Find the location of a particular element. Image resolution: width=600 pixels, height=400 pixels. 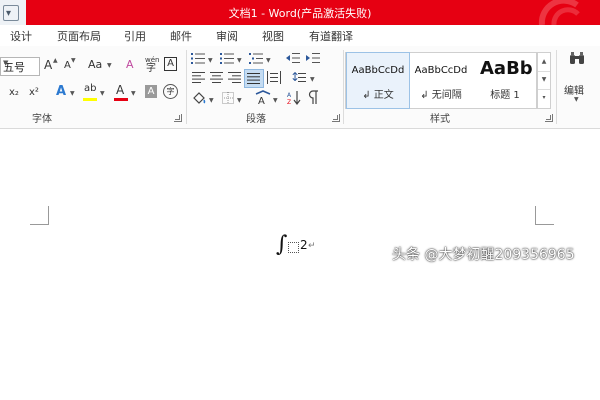

justify-button is located at coordinates (254, 78).